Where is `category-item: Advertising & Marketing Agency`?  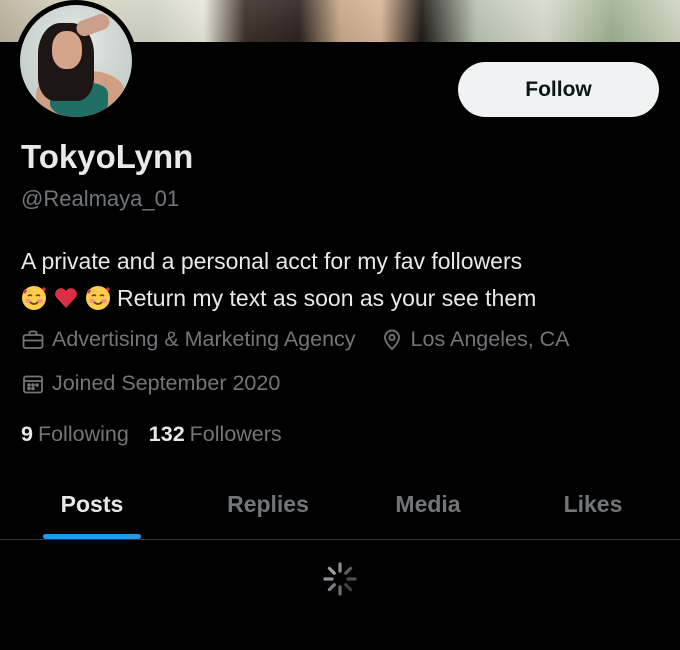
category-item: Advertising & Marketing Agency is located at coordinates (188, 339).